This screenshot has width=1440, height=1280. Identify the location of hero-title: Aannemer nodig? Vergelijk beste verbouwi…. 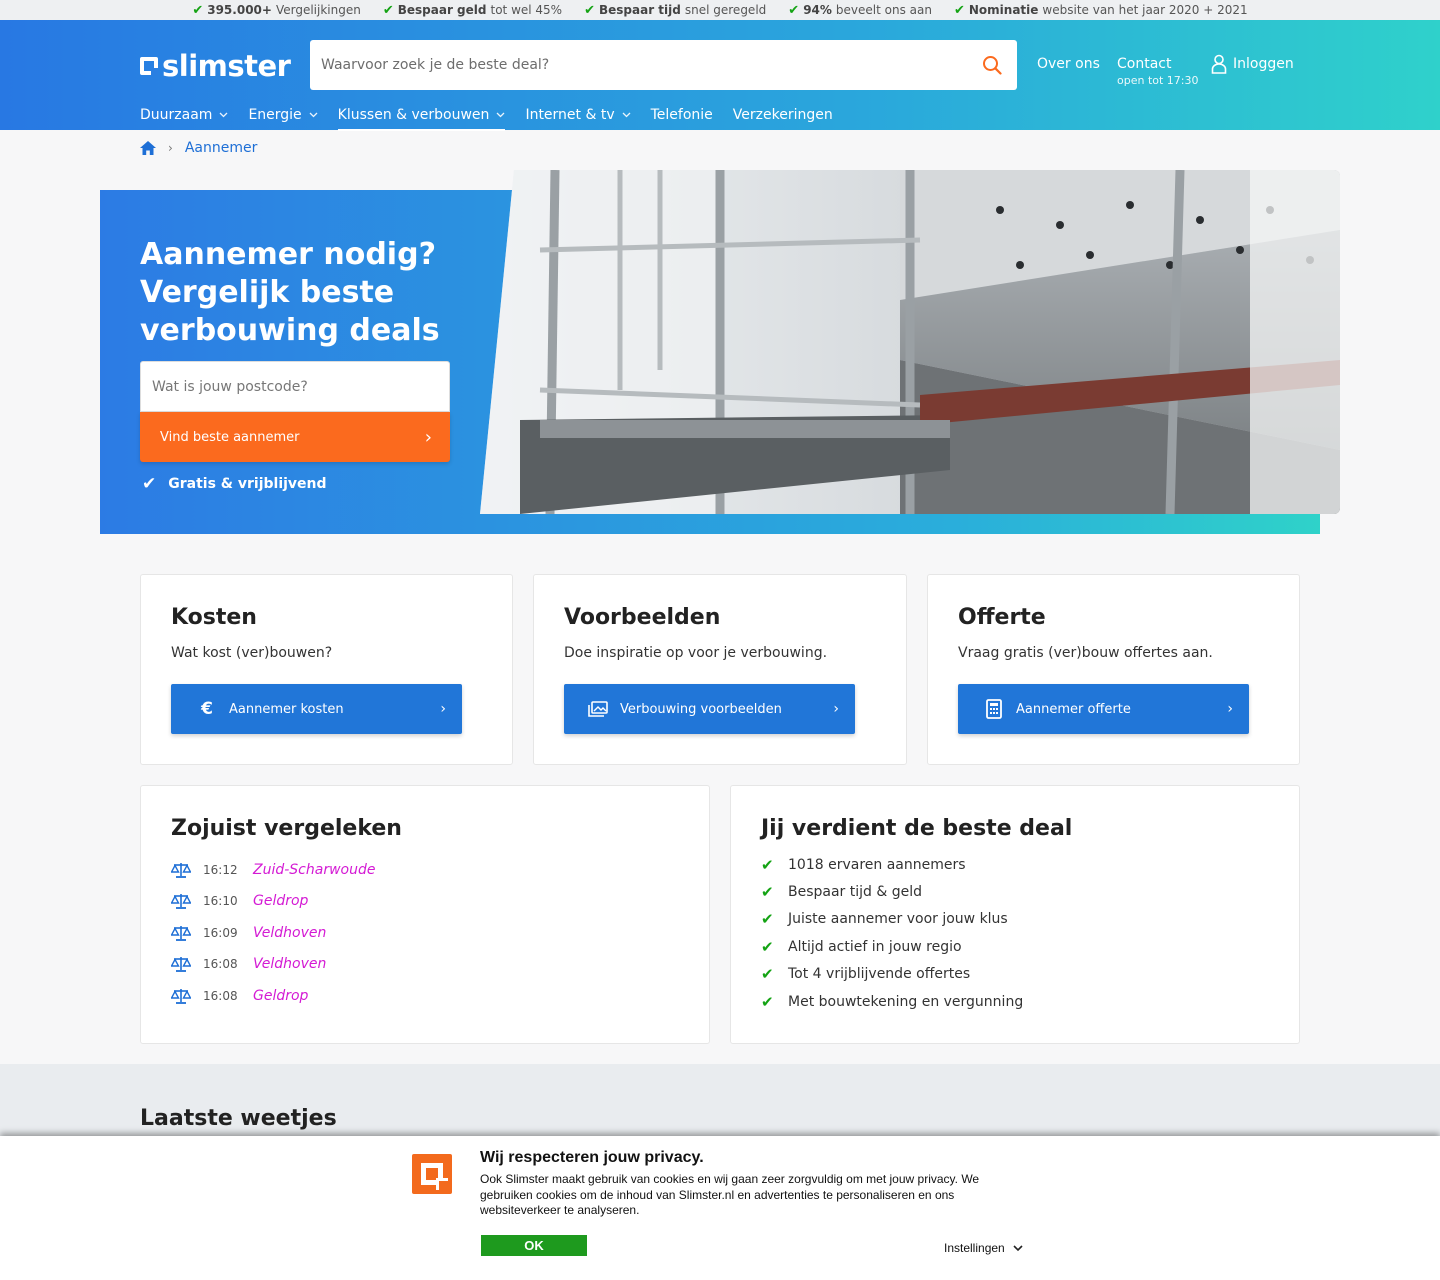
(290, 292).